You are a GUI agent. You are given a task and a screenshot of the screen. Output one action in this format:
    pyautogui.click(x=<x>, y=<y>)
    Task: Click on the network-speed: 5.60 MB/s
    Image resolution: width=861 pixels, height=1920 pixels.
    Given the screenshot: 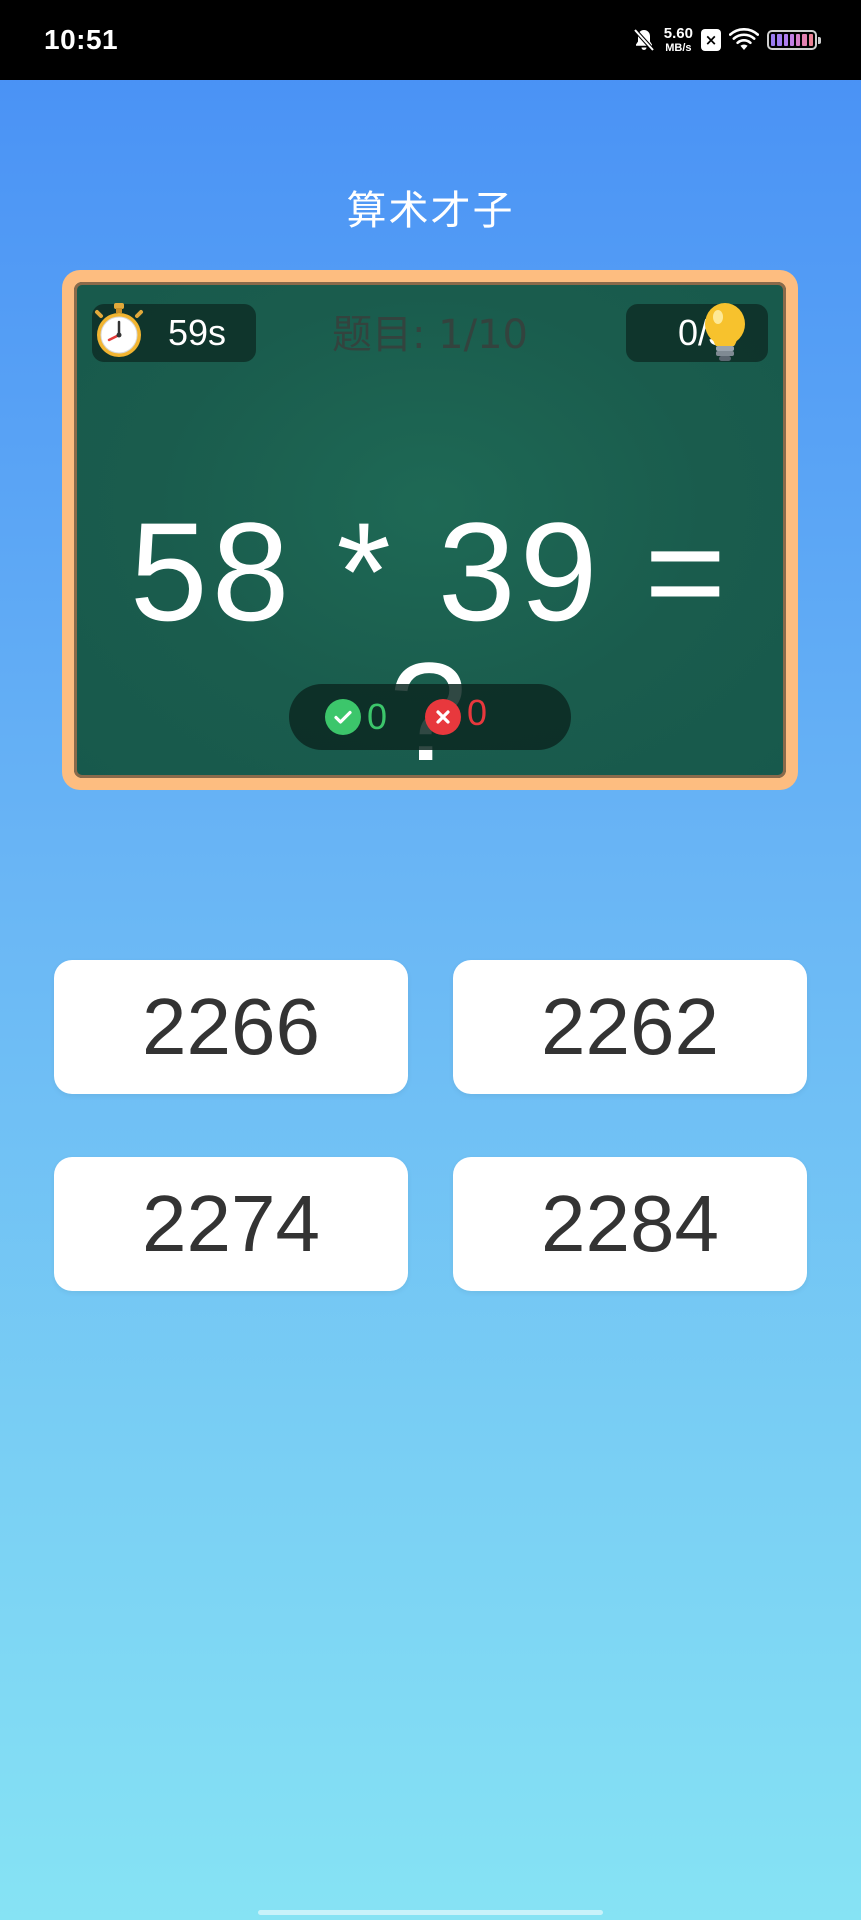 What is the action you would take?
    pyautogui.click(x=678, y=40)
    